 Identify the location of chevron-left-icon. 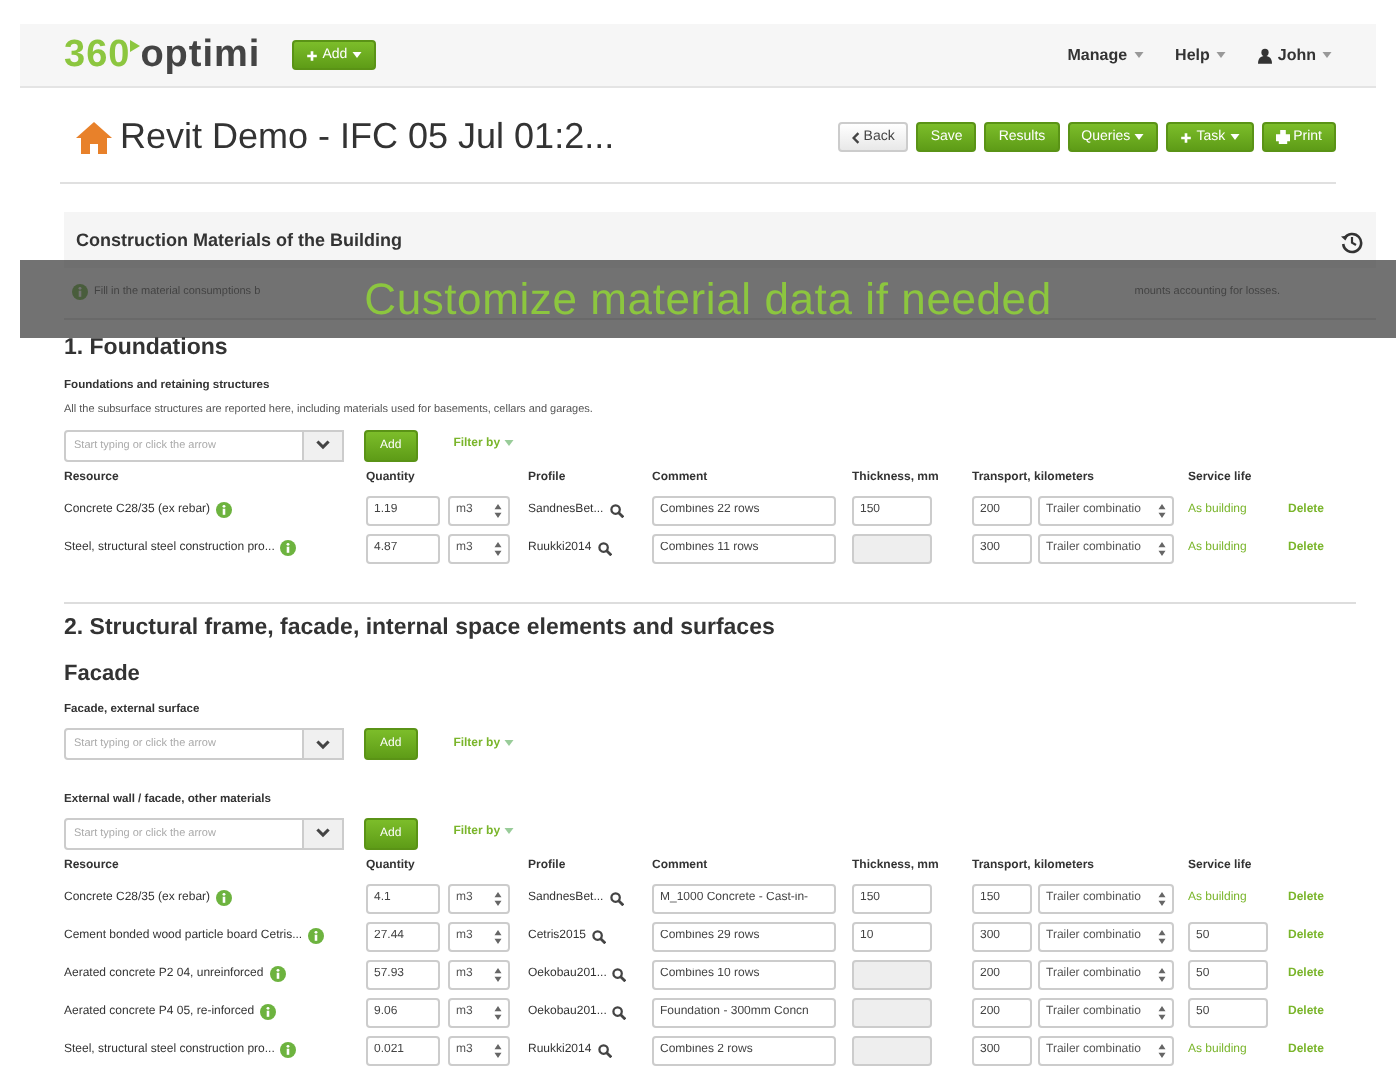
(855, 137).